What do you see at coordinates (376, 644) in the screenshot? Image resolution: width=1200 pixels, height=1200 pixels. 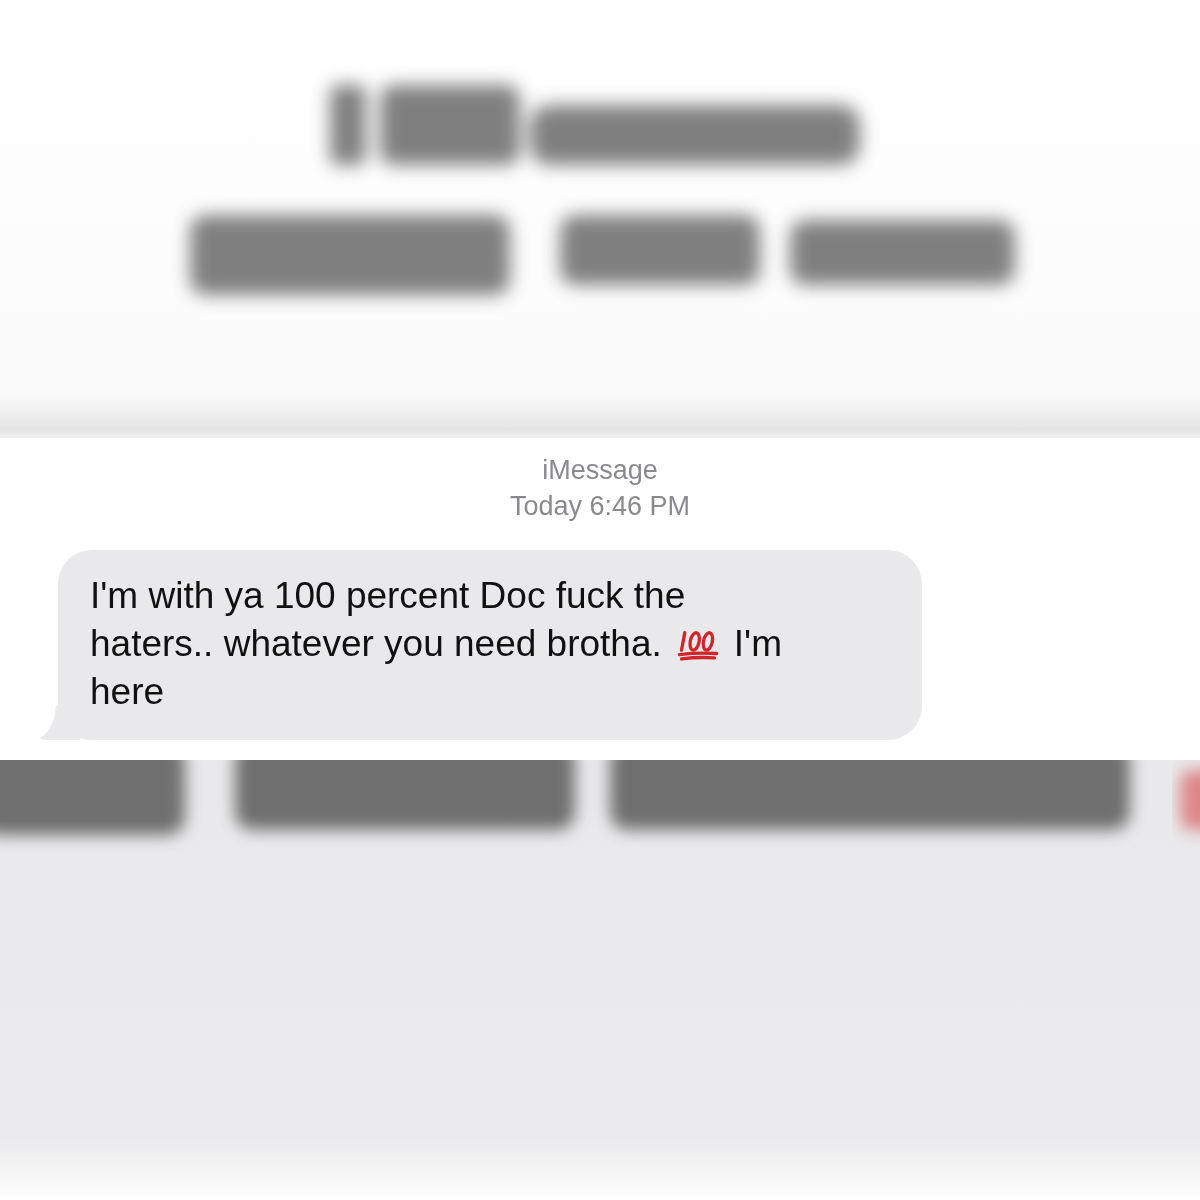 I see `message-text: haters.. whatever you need brotha.` at bounding box center [376, 644].